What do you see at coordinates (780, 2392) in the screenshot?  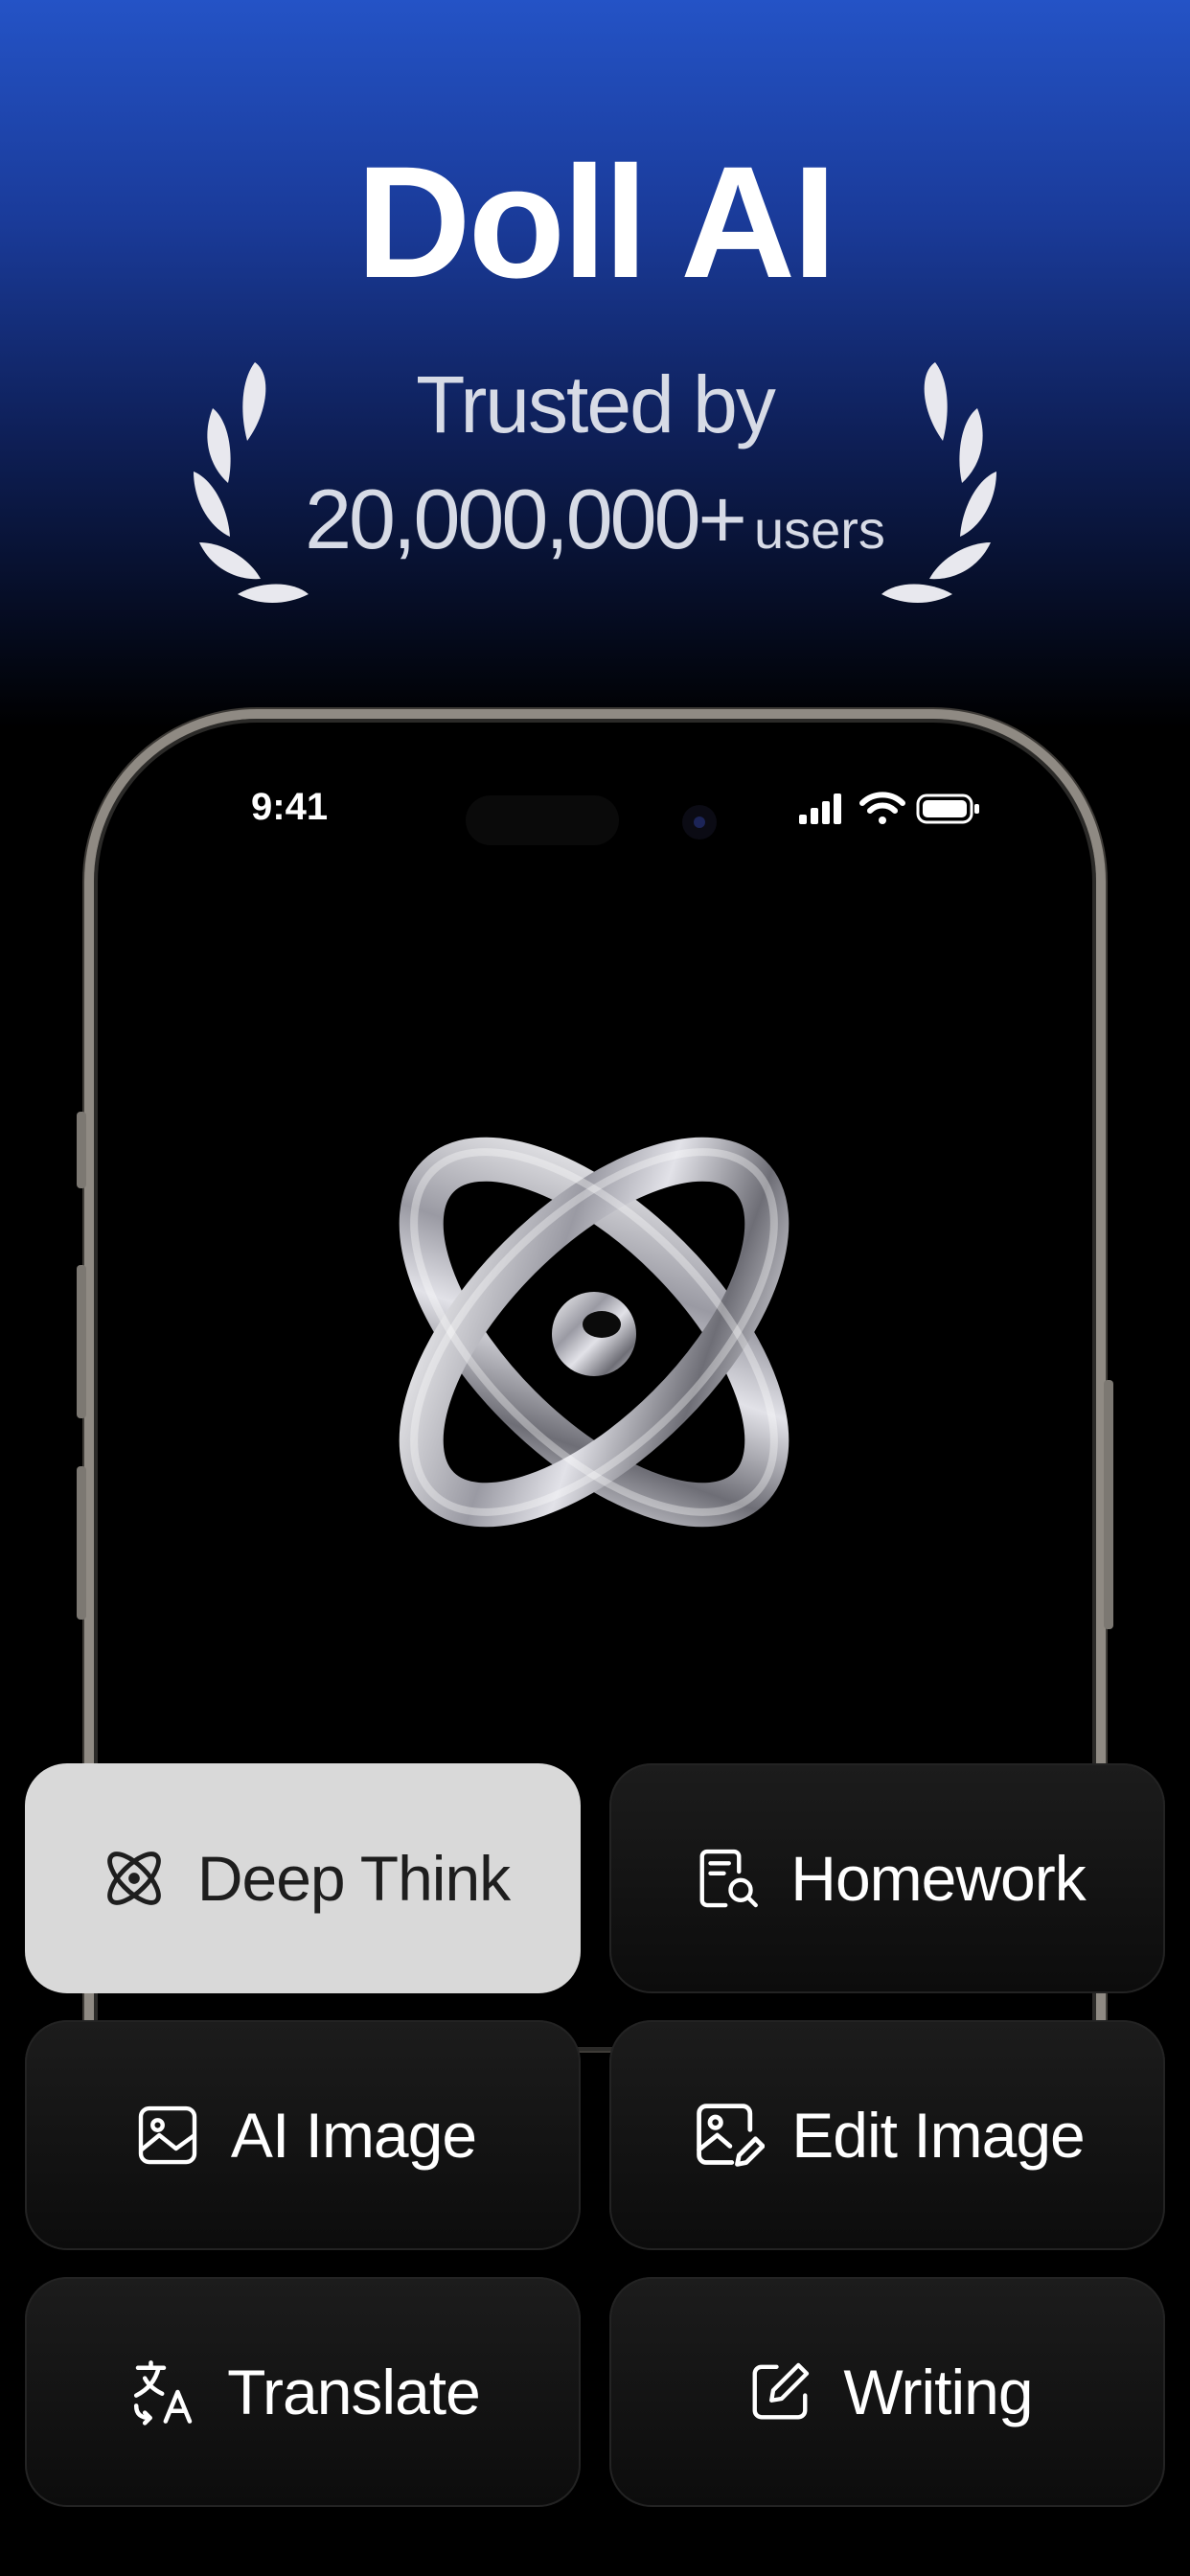 I see `pencil-square-icon` at bounding box center [780, 2392].